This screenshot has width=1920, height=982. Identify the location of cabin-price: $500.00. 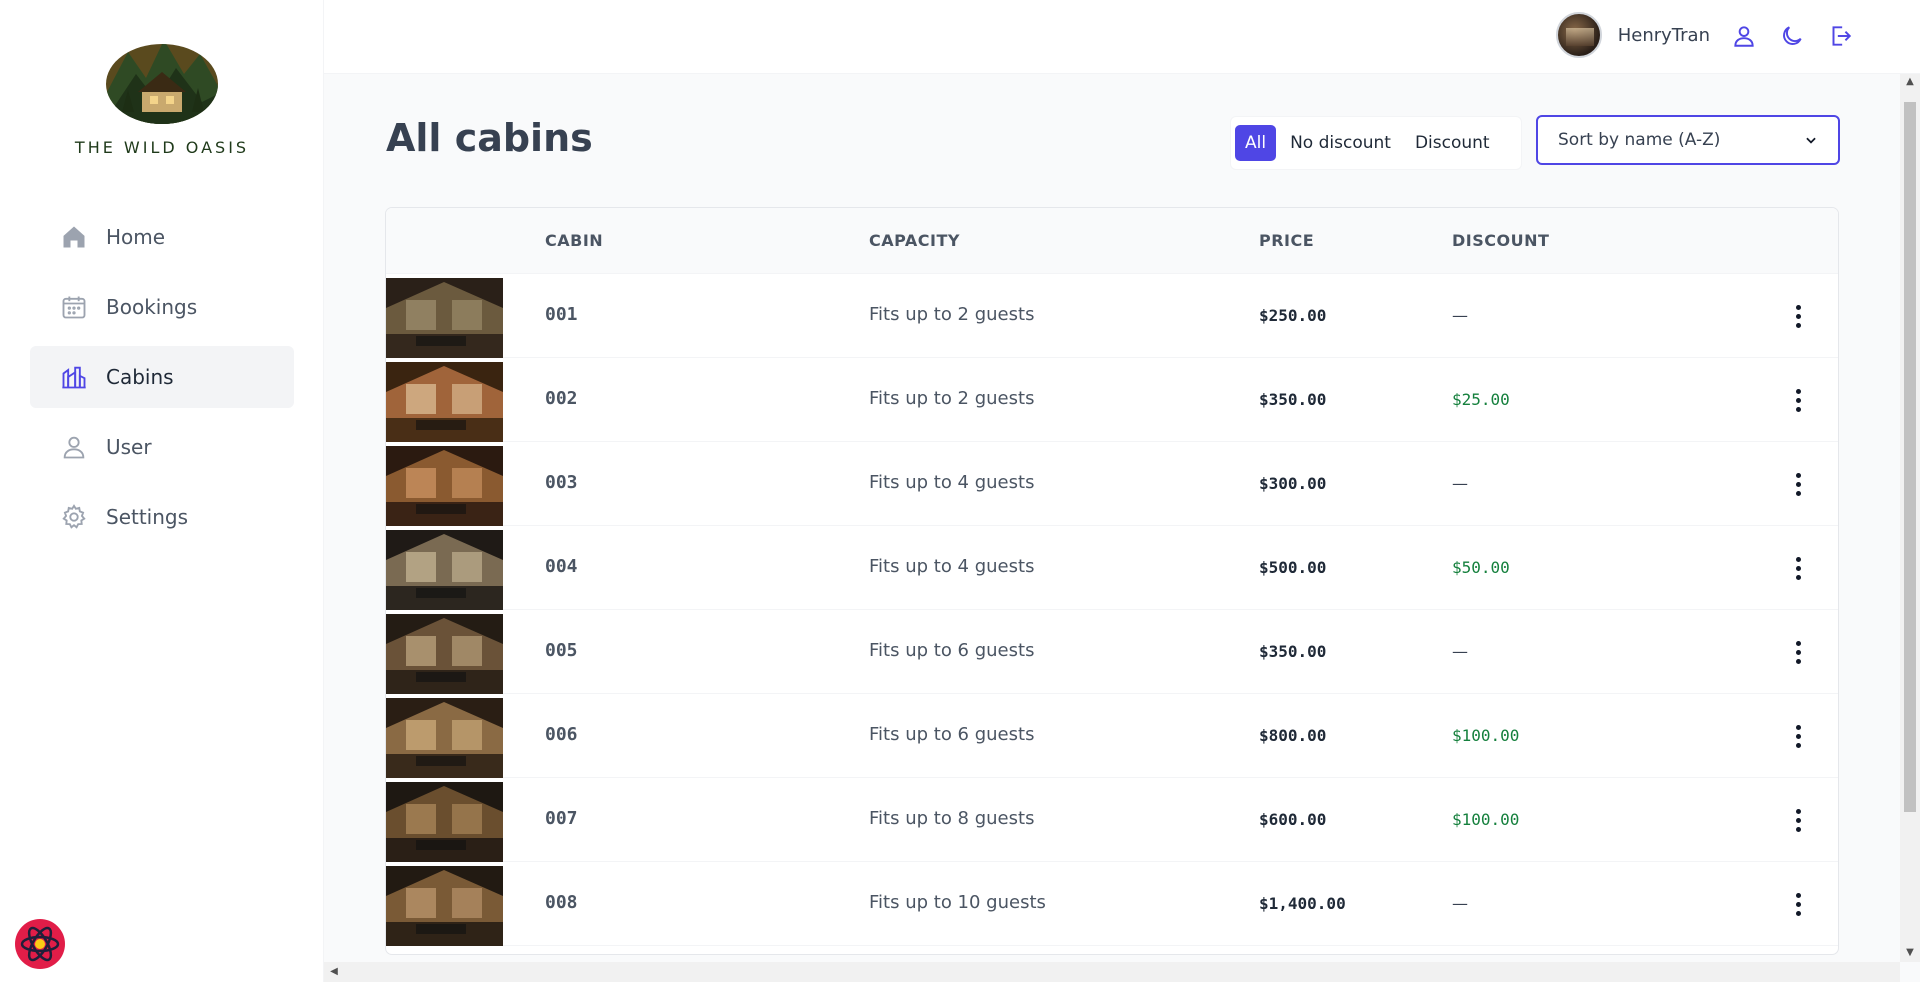
(1293, 567).